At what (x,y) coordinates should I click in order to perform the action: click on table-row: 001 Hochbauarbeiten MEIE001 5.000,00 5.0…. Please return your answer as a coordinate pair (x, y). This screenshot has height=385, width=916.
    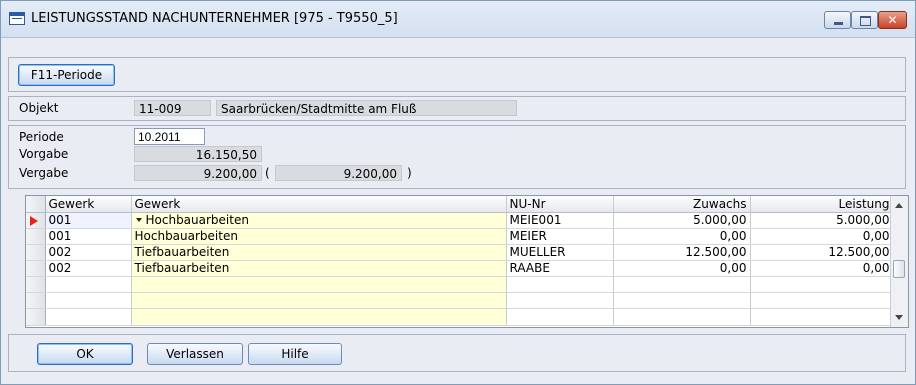
    Looking at the image, I should click on (460, 220).